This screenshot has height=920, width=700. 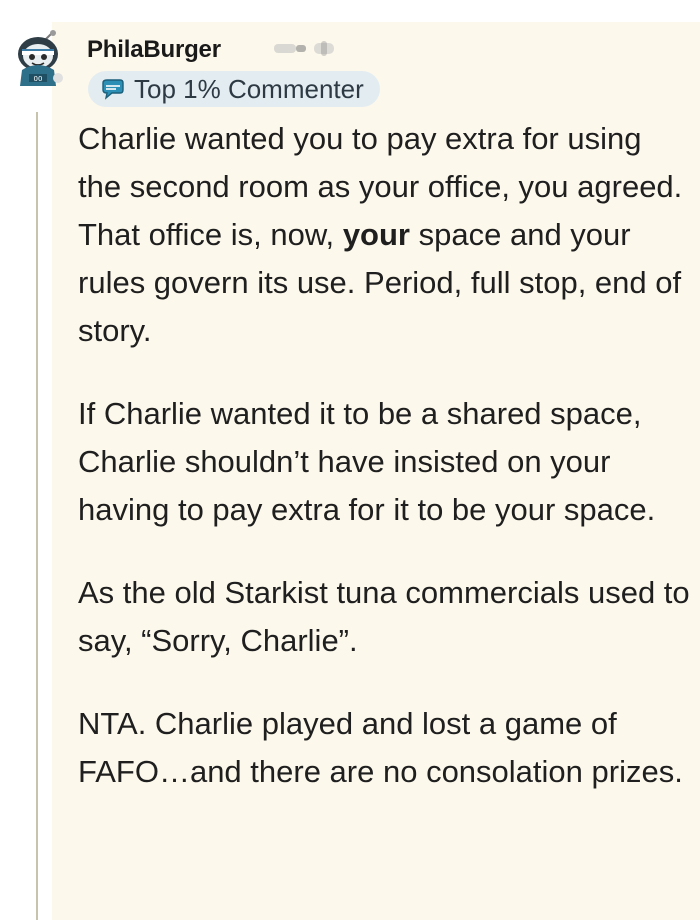 I want to click on svg-text: 00, so click(x=38, y=79).